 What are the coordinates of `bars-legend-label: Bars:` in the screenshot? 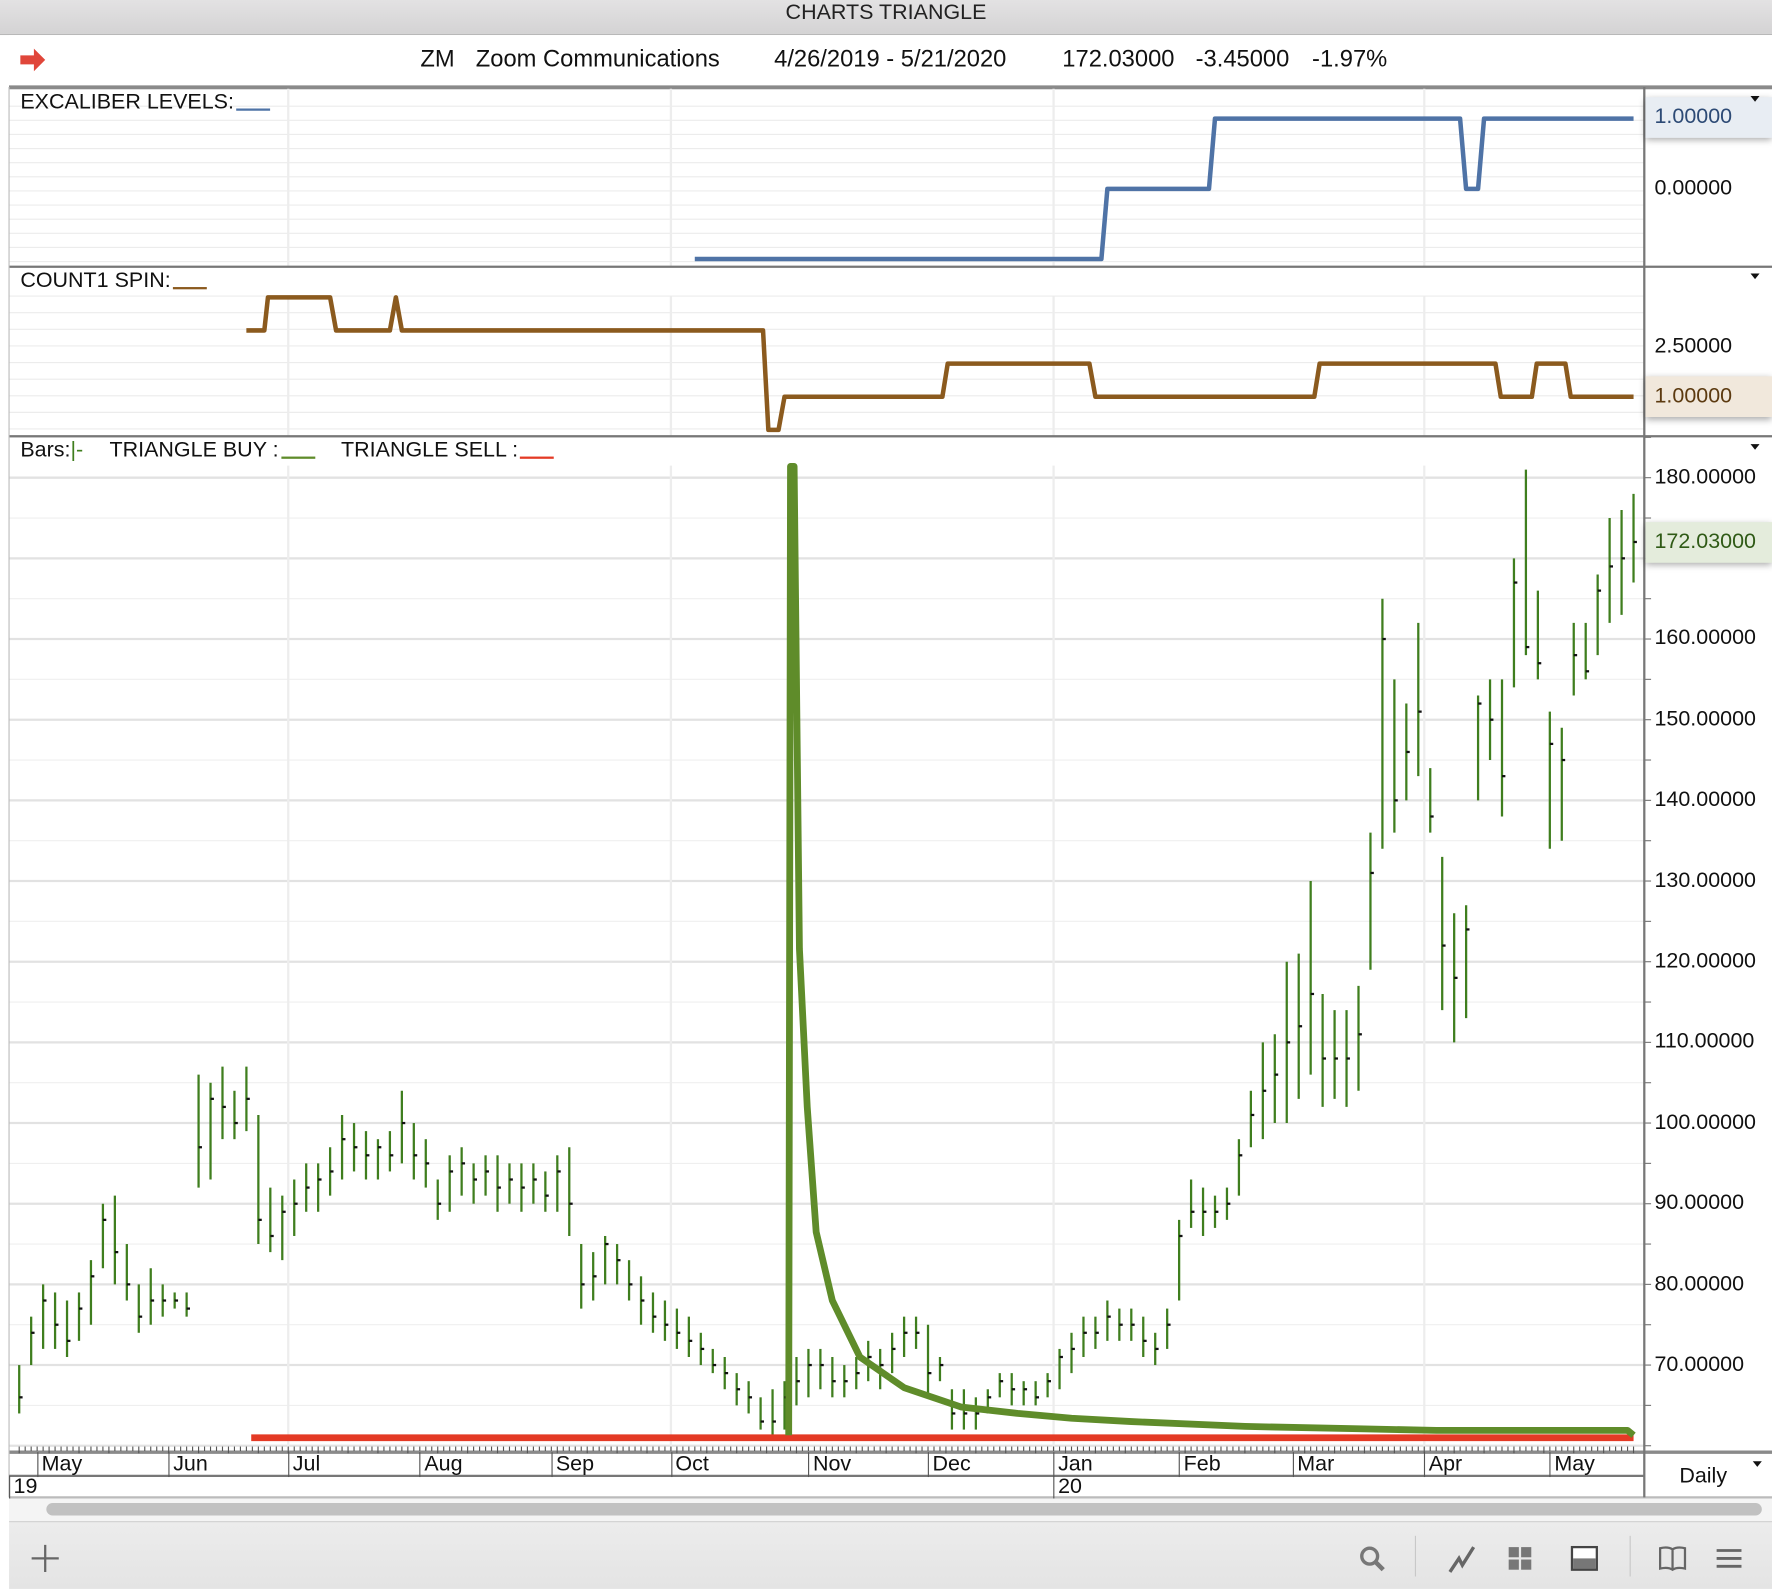 It's located at (45, 450).